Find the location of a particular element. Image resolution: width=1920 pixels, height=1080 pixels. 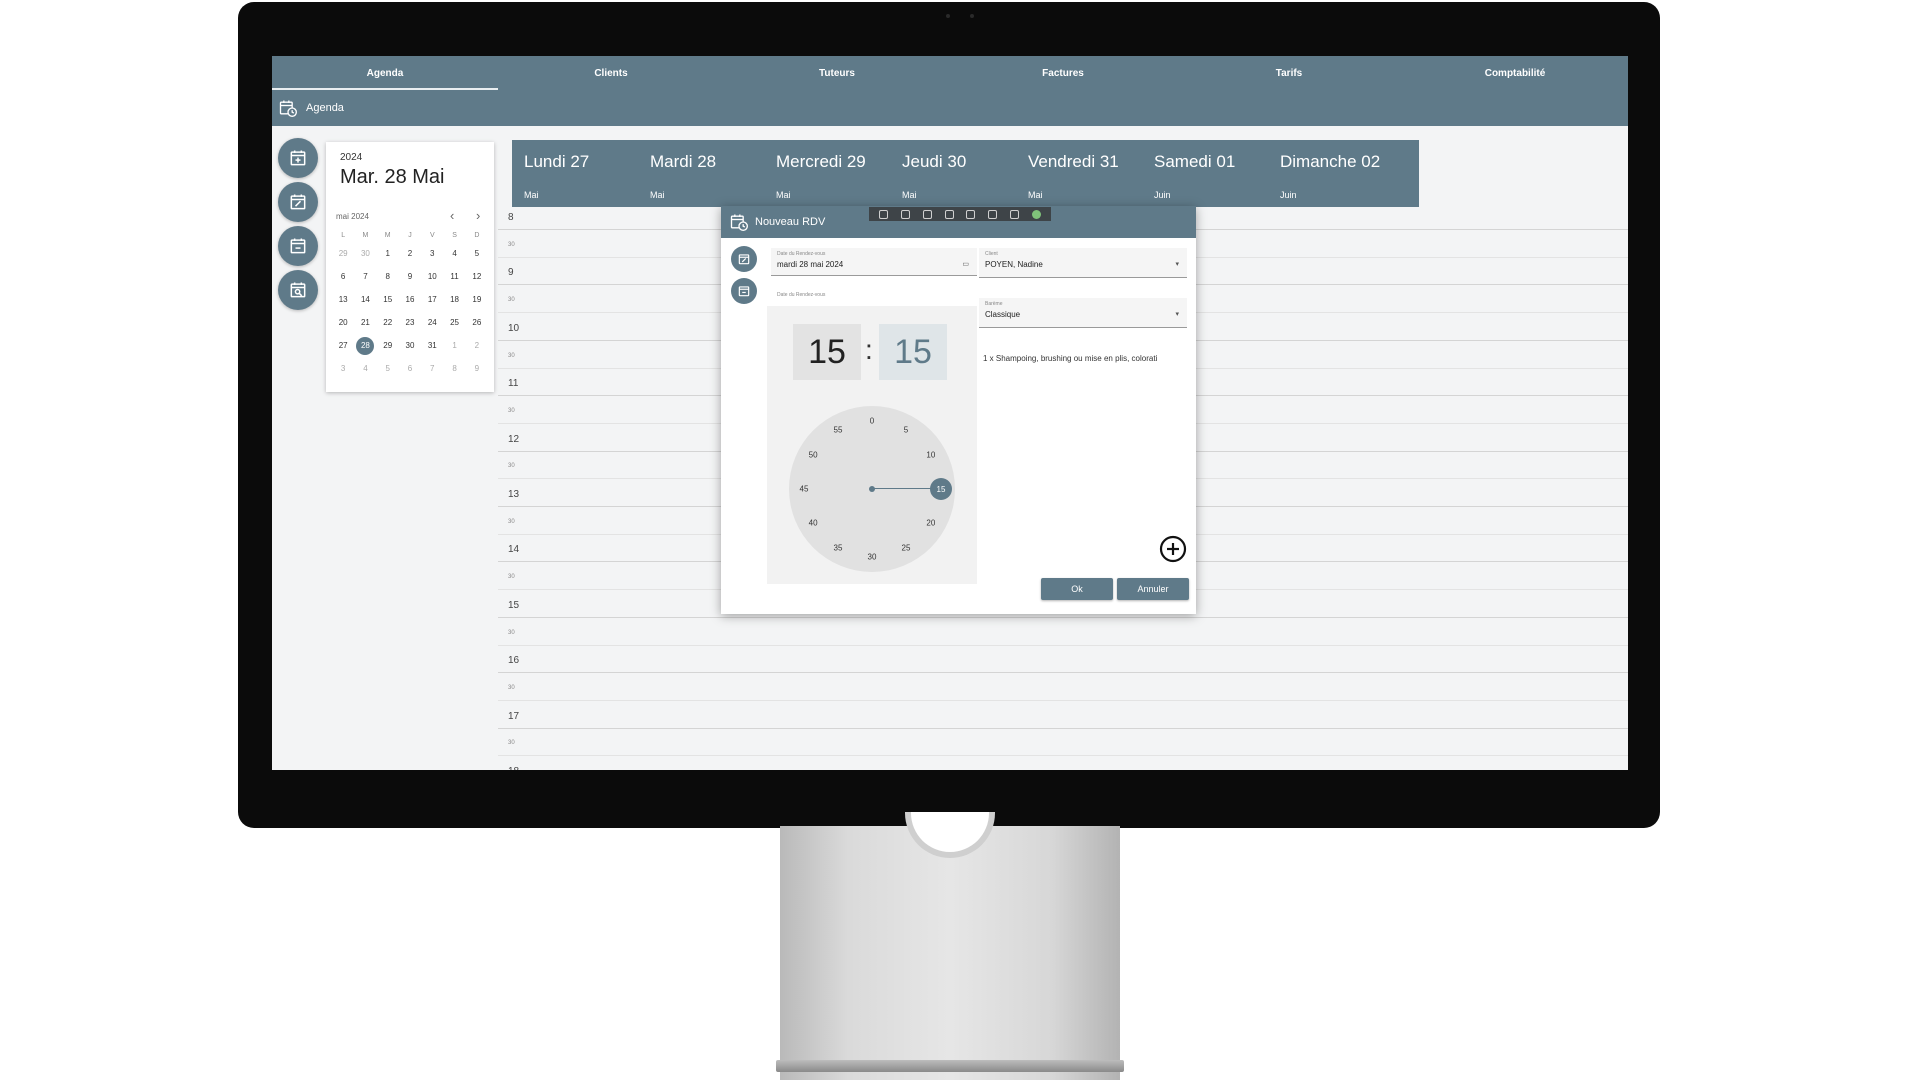

tab-clients: Clients is located at coordinates (611, 73).